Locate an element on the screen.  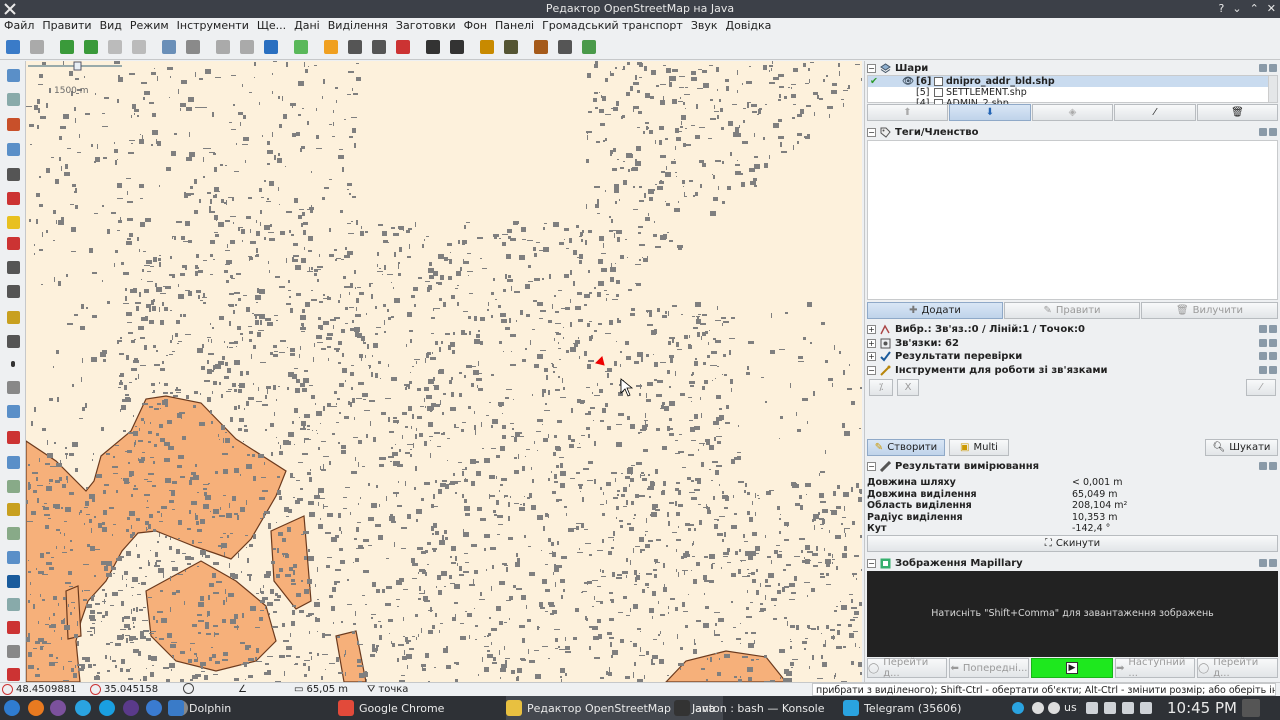
layer-row: [5] SETTLEMENT.shp is located at coordinates (1068, 92).